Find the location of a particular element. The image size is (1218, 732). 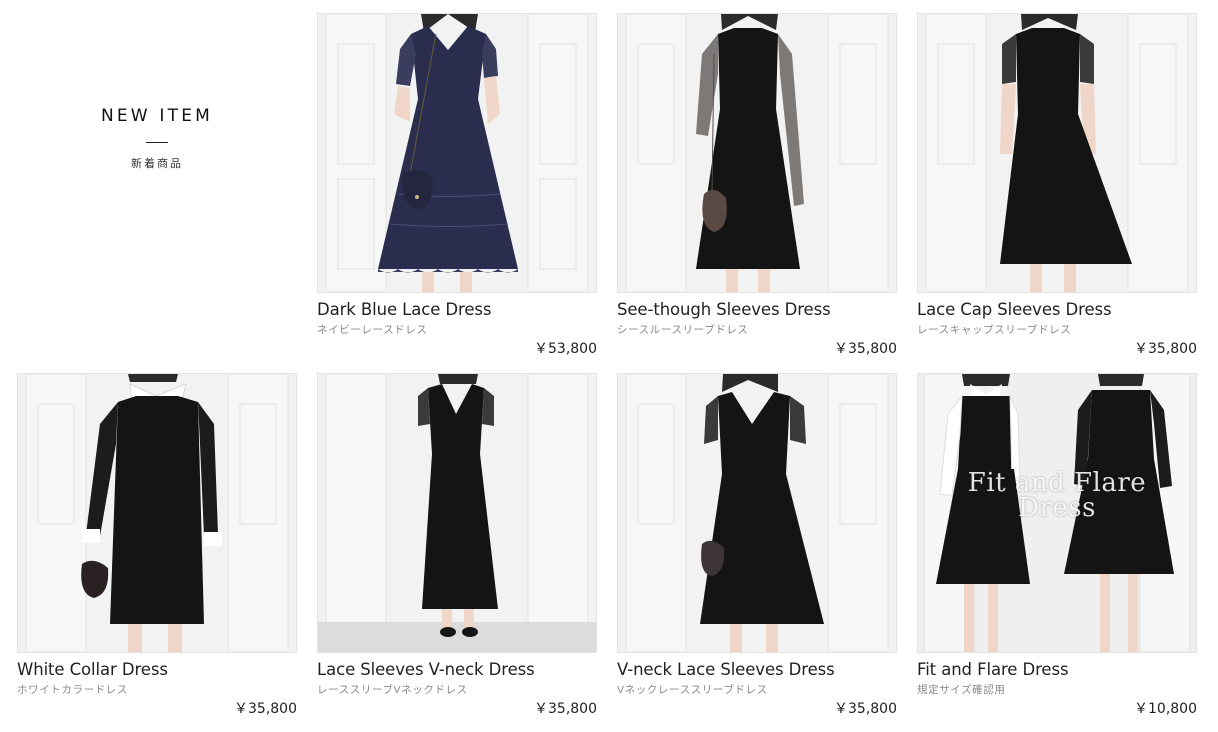

product-name-kana: 規定サイズ確認用 is located at coordinates (961, 690).